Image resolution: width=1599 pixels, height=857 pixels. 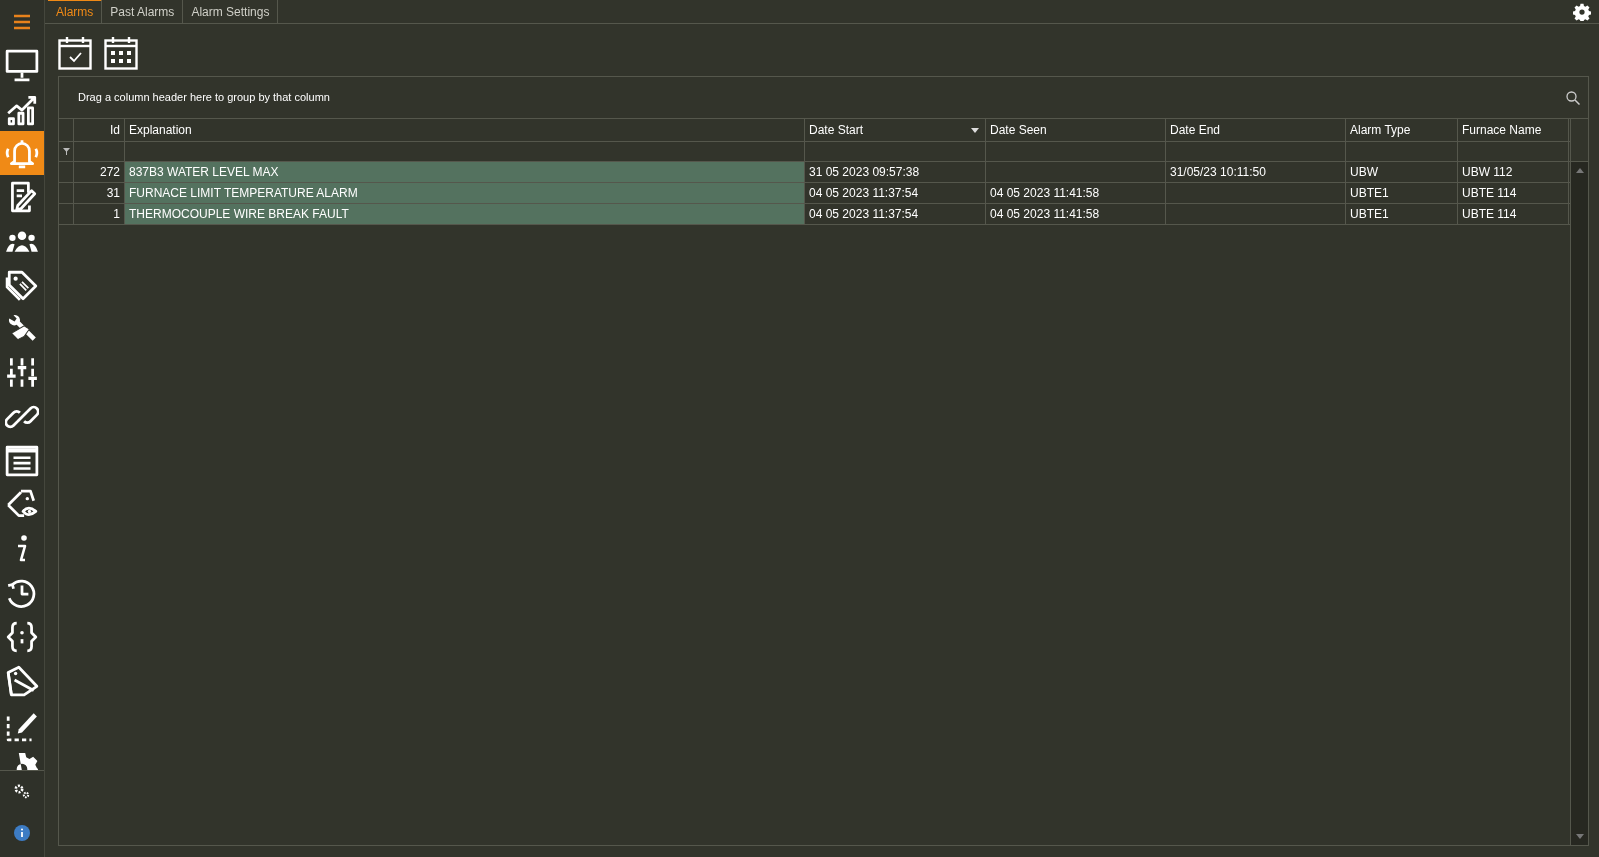 What do you see at coordinates (465, 130) in the screenshot?
I see `column-header: Explanation` at bounding box center [465, 130].